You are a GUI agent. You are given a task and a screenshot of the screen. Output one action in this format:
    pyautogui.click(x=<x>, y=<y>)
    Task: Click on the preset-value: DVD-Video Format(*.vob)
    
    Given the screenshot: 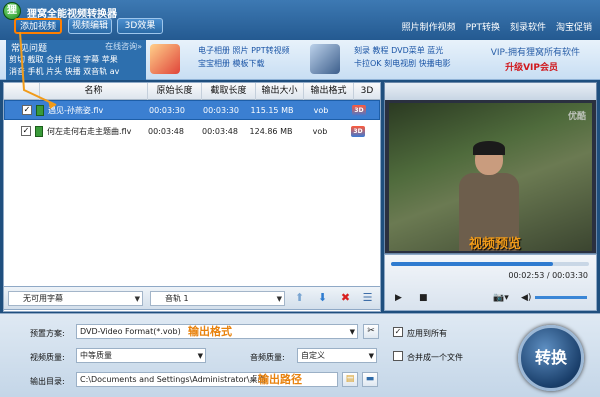 What is the action you would take?
    pyautogui.click(x=130, y=331)
    